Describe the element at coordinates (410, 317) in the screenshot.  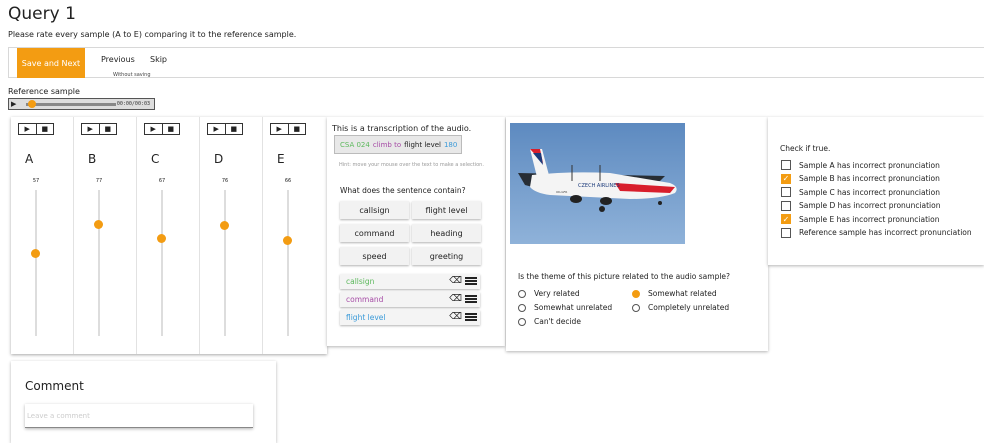
I see `selection-item: flight level ⌫` at that location.